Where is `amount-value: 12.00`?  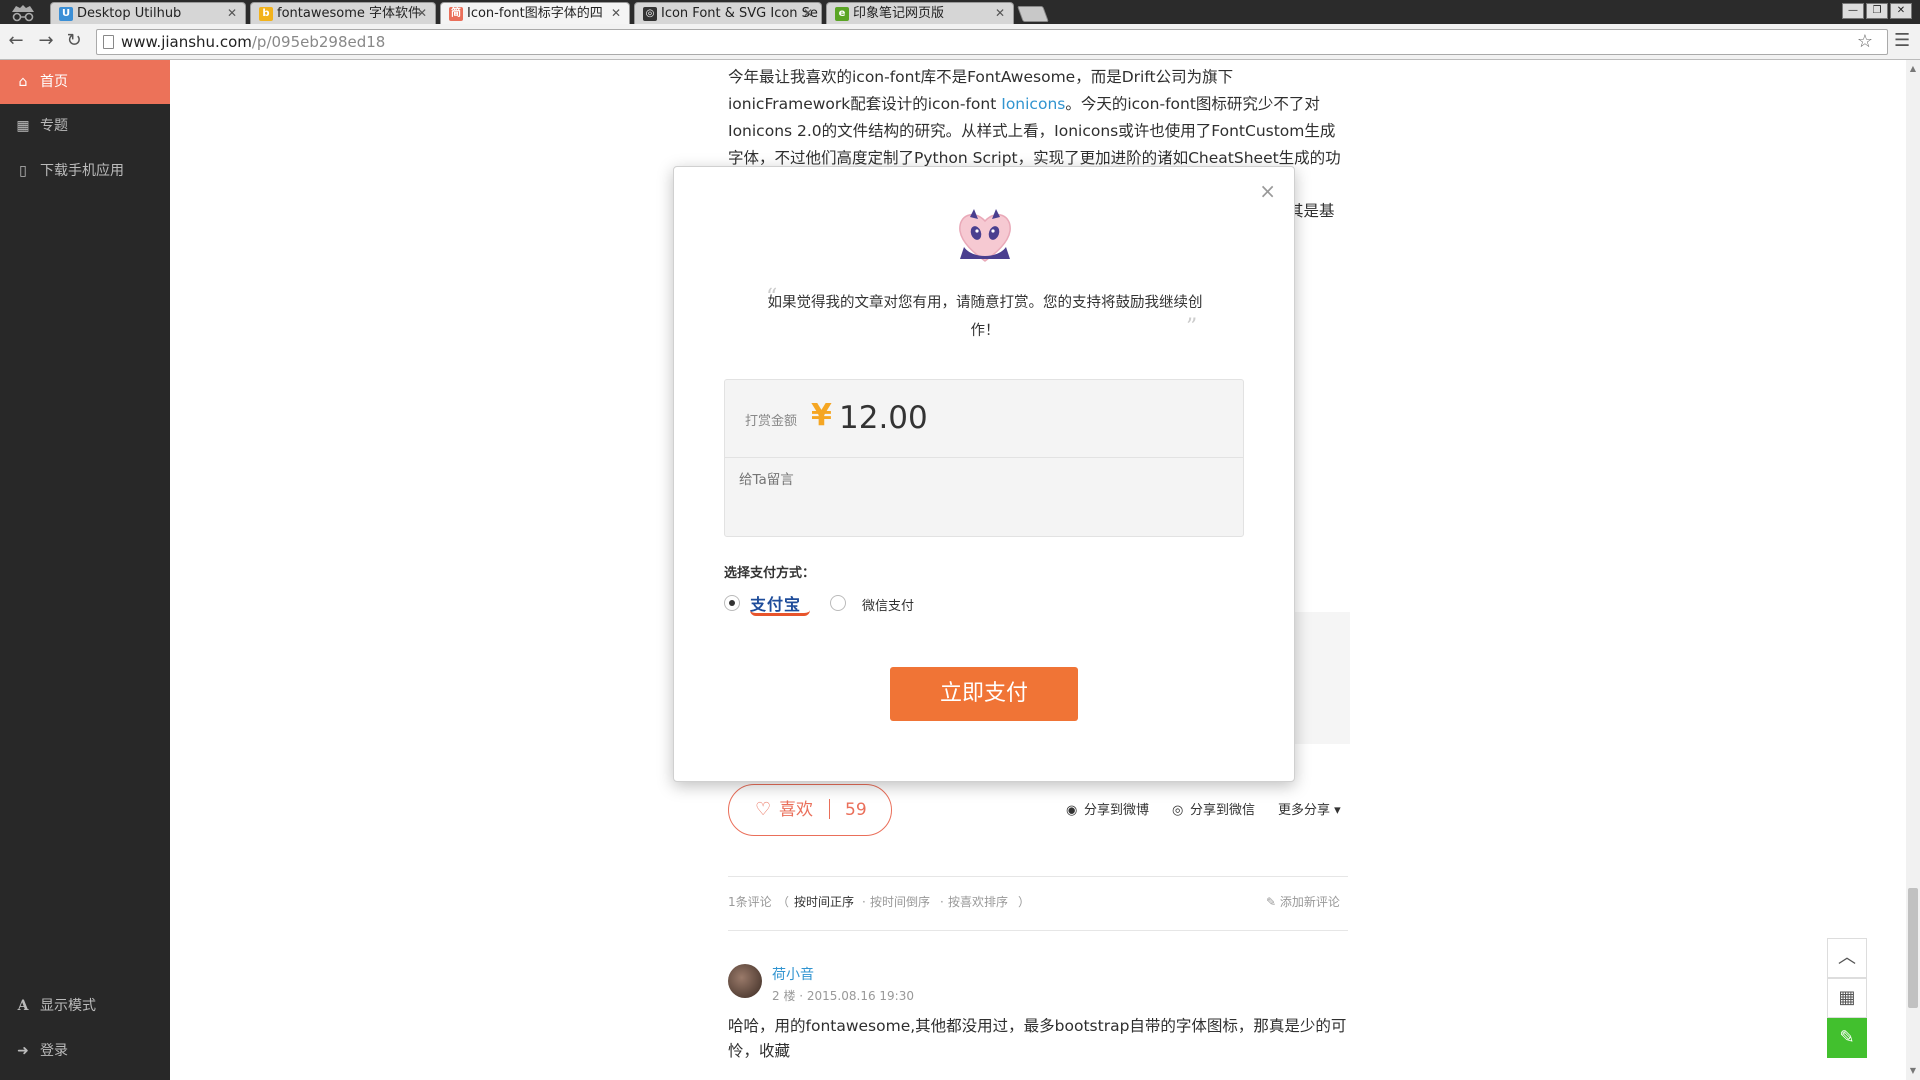
amount-value: 12.00 is located at coordinates (883, 418).